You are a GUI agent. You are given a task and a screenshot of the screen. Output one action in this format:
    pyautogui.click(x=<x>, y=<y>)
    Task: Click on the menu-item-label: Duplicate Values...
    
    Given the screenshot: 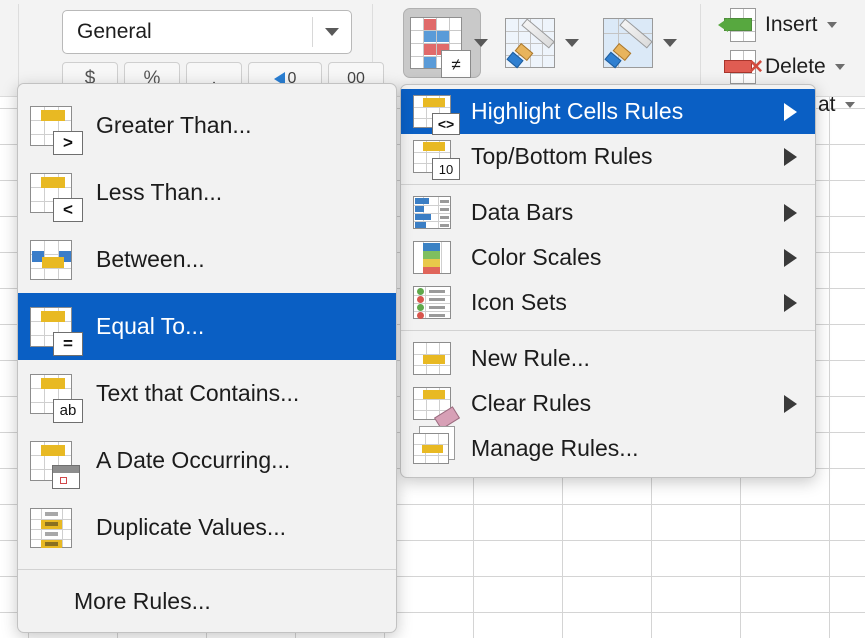 What is the action you would take?
    pyautogui.click(x=191, y=527)
    